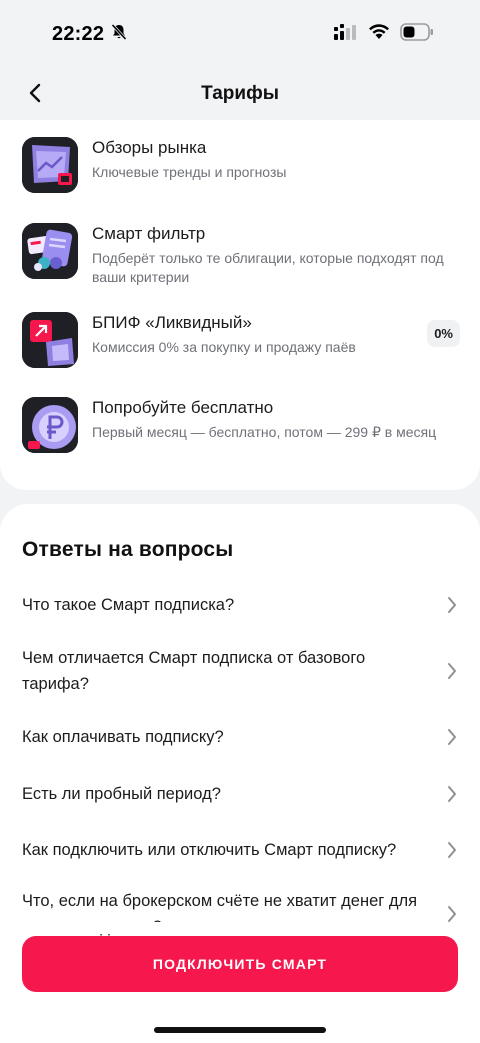 The height and width of the screenshot is (1043, 480). I want to click on feature-text: Обзоры рынка Ключевые тренды и прогнозы, so click(277, 159).